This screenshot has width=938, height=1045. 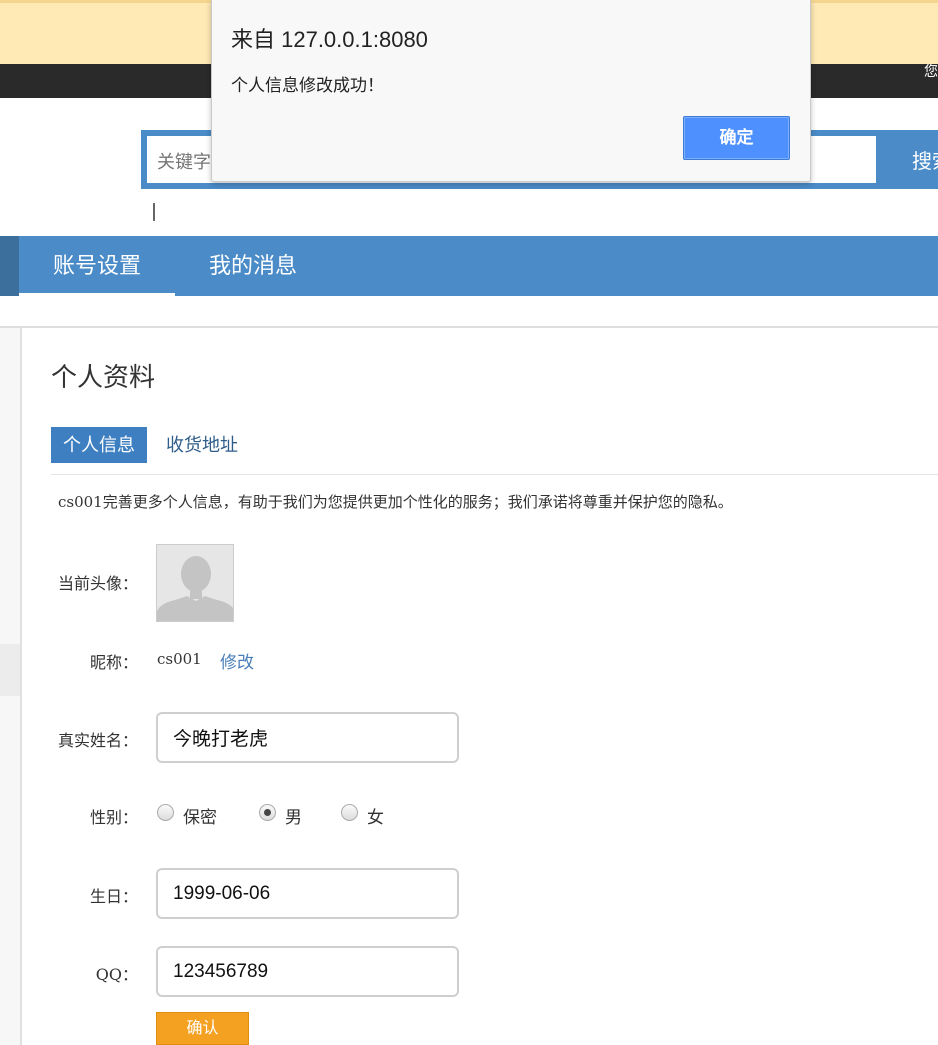 I want to click on tab-my-messages: 我的消息, so click(x=253, y=266).